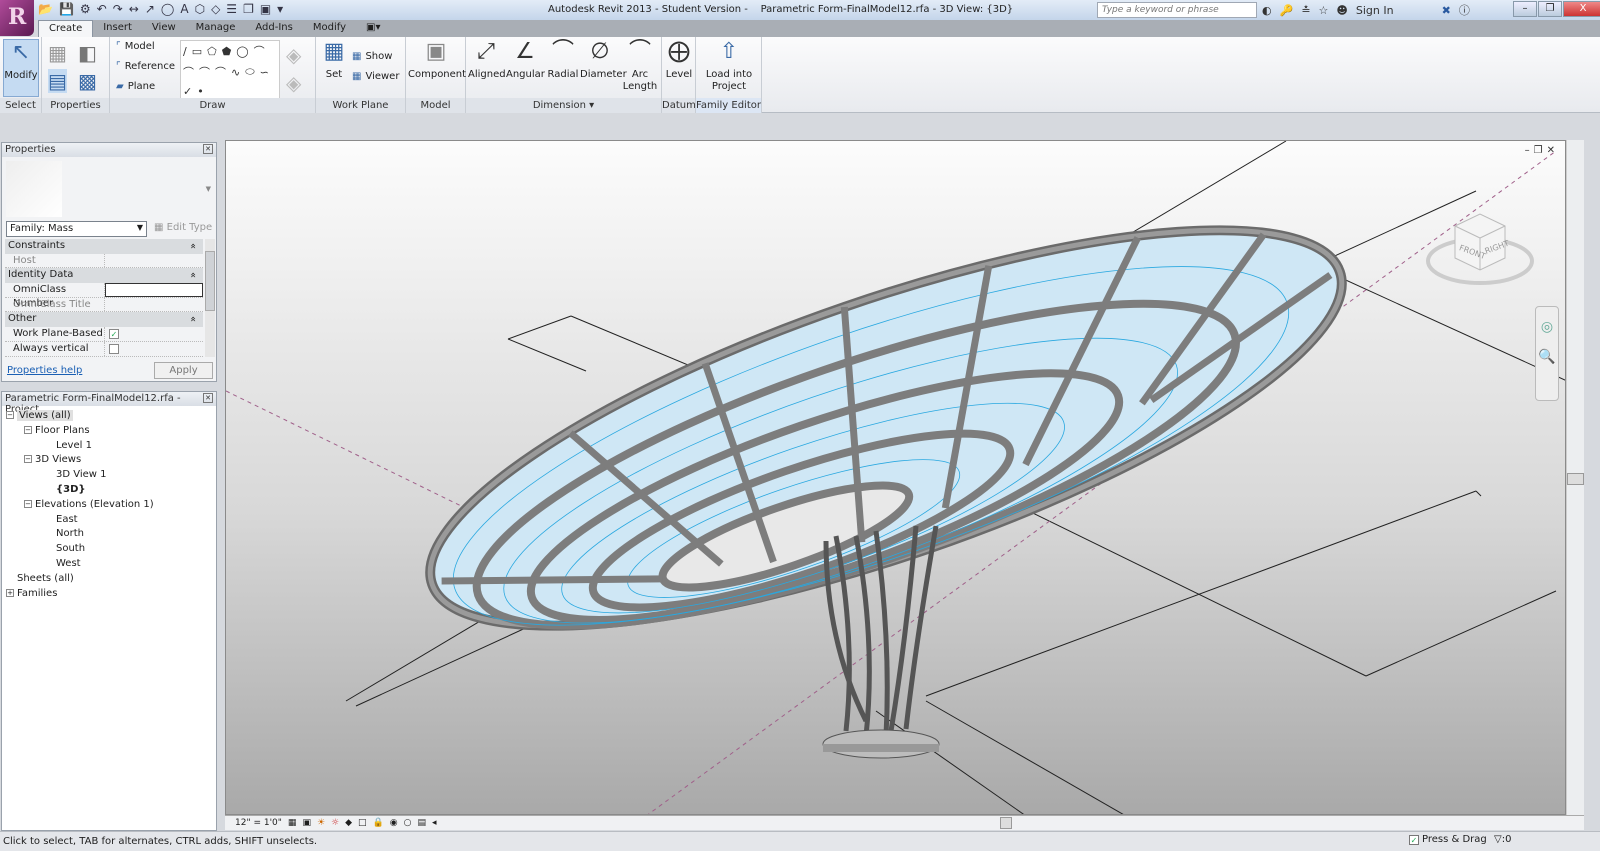  What do you see at coordinates (434, 823) in the screenshot?
I see `scroll-left-icon: ◂` at bounding box center [434, 823].